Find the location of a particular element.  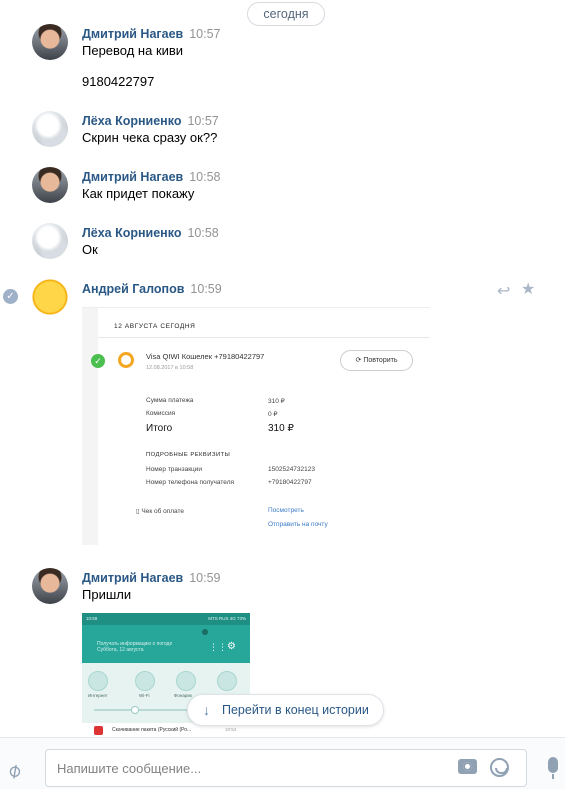

emoji-icon is located at coordinates (499, 767).